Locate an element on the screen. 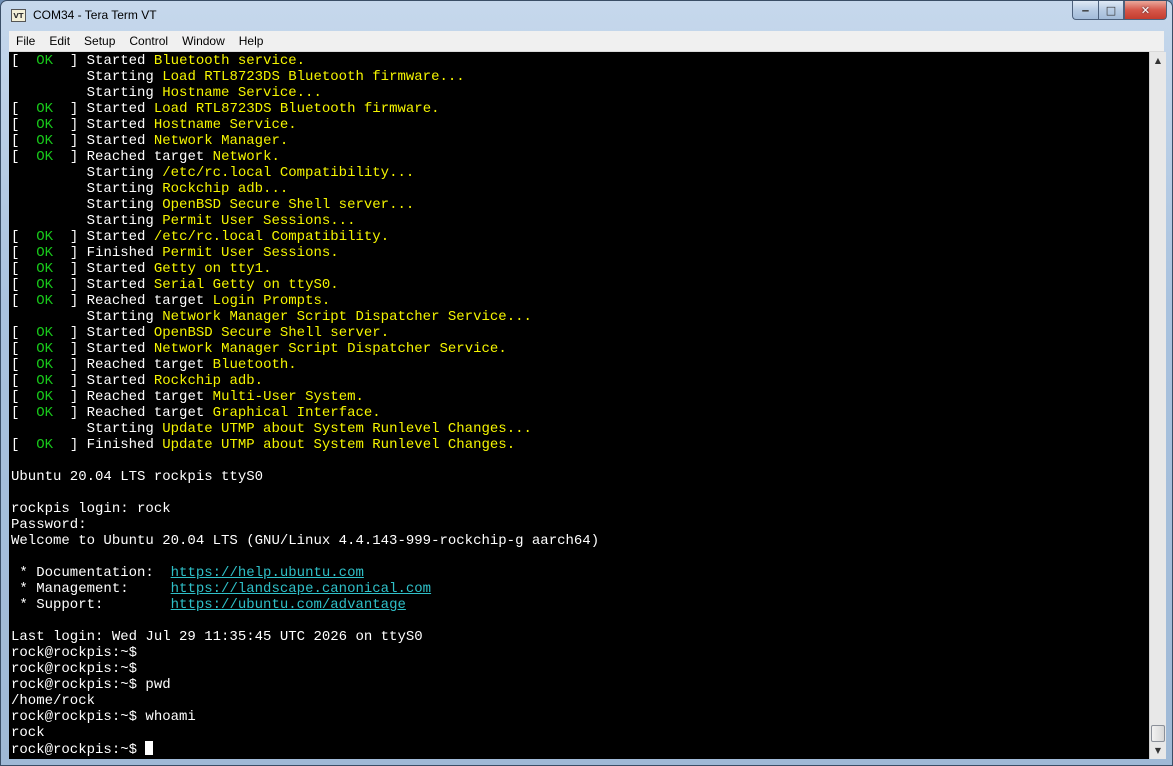 This screenshot has width=1173, height=766. terminal-text: * Support: is located at coordinates (91, 605).